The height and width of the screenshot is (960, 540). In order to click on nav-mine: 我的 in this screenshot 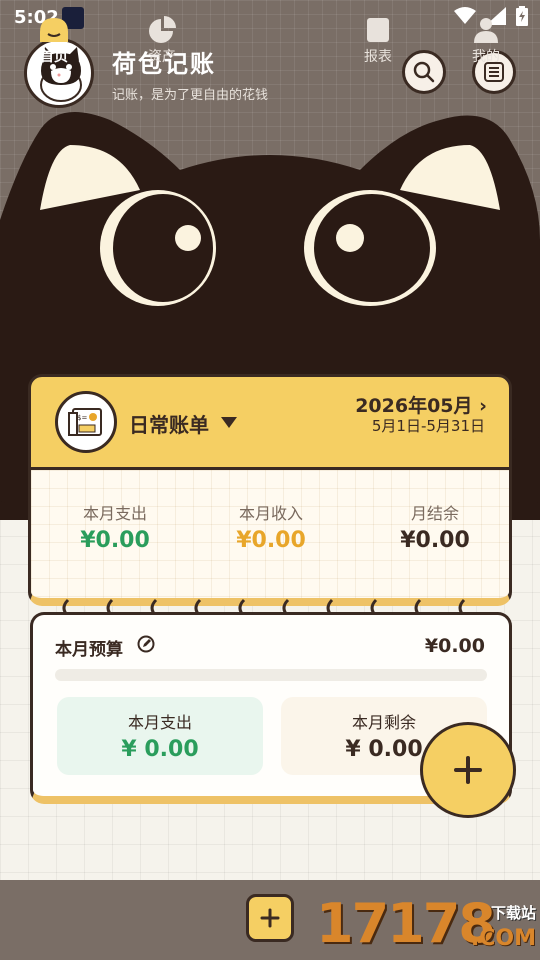, I will do `click(486, 40)`.